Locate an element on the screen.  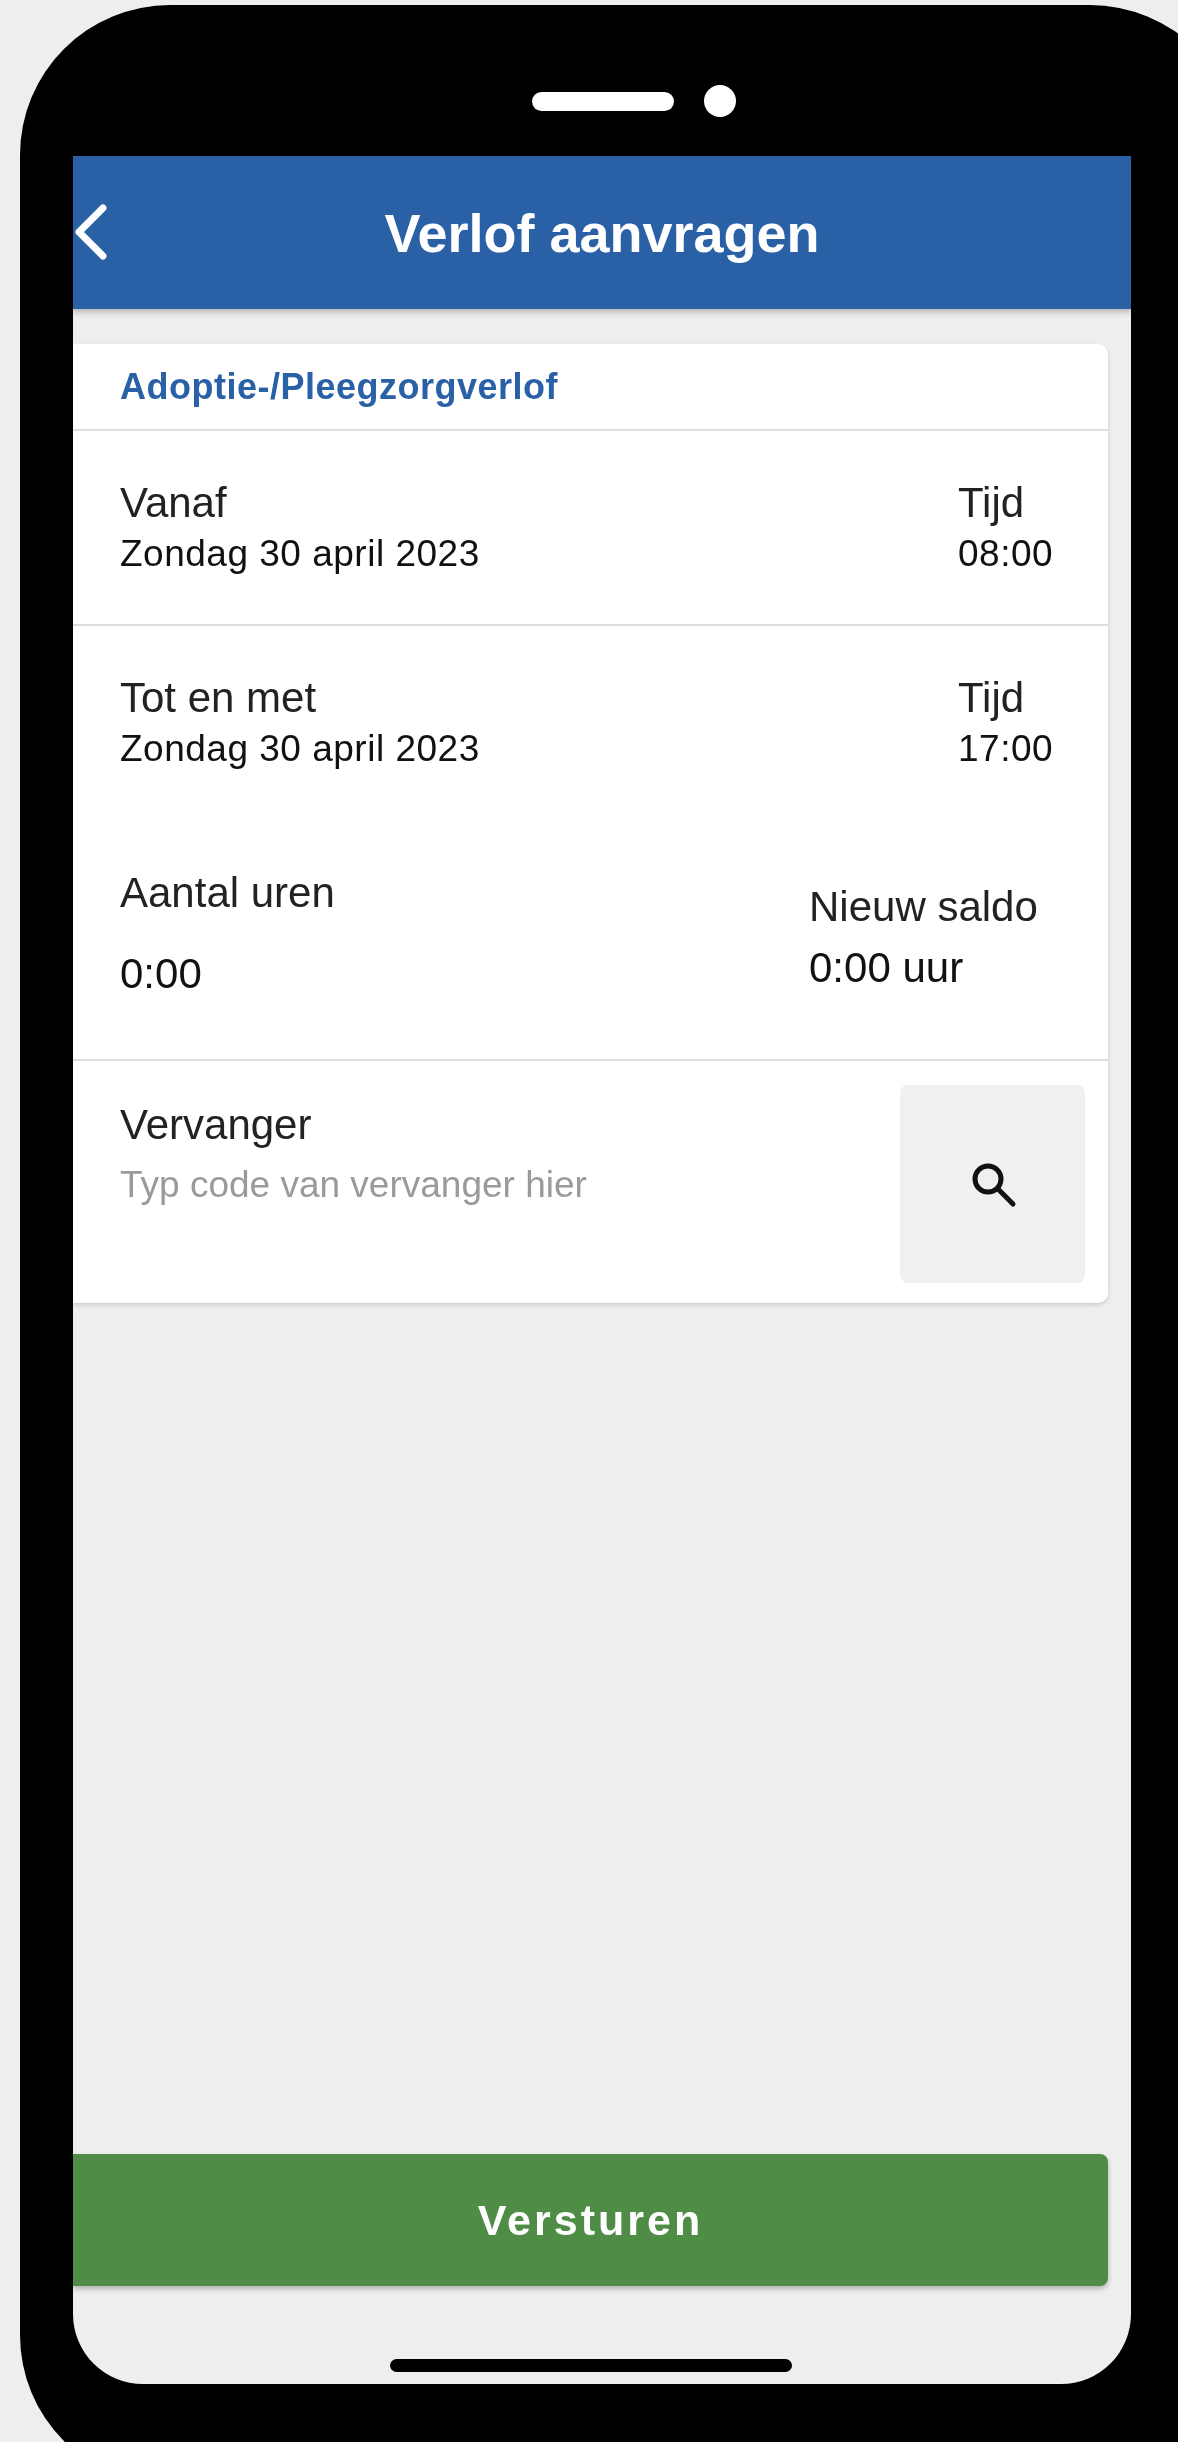
hours-value: 0:00 is located at coordinates (161, 974).